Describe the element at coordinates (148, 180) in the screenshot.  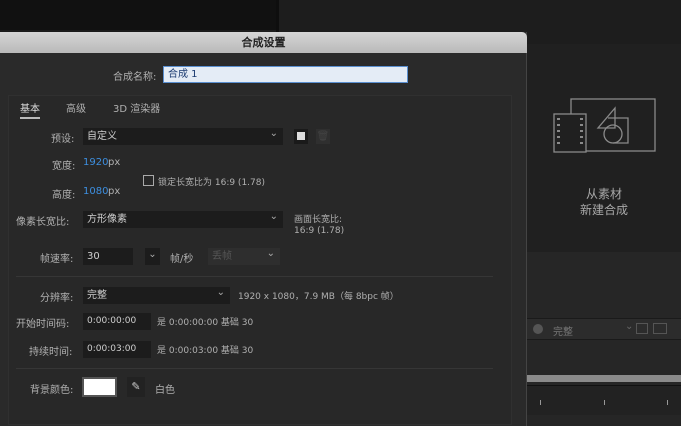
I see `lock-aspect-checkbox` at that location.